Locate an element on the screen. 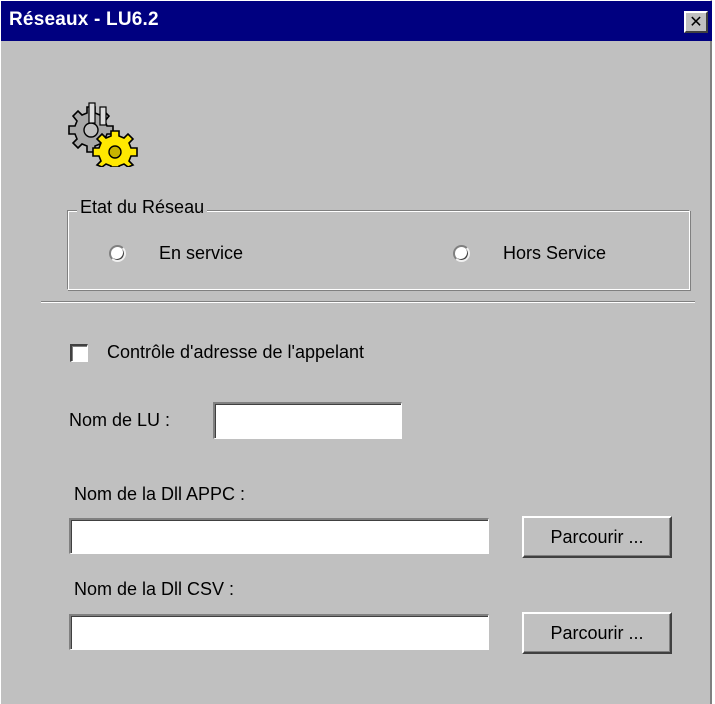 Image resolution: width=715 pixels, height=704 pixels. gear-gold-icon is located at coordinates (115, 148).